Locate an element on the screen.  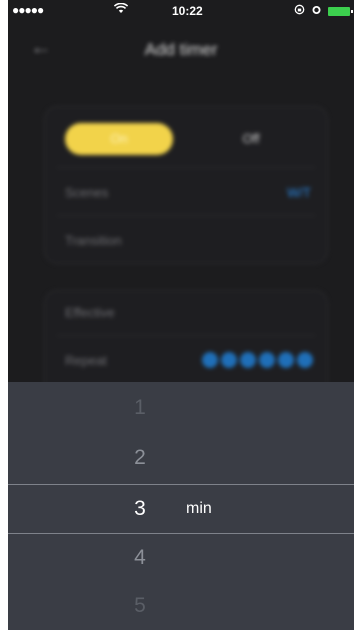
picker-value: 4 is located at coordinates (140, 558).